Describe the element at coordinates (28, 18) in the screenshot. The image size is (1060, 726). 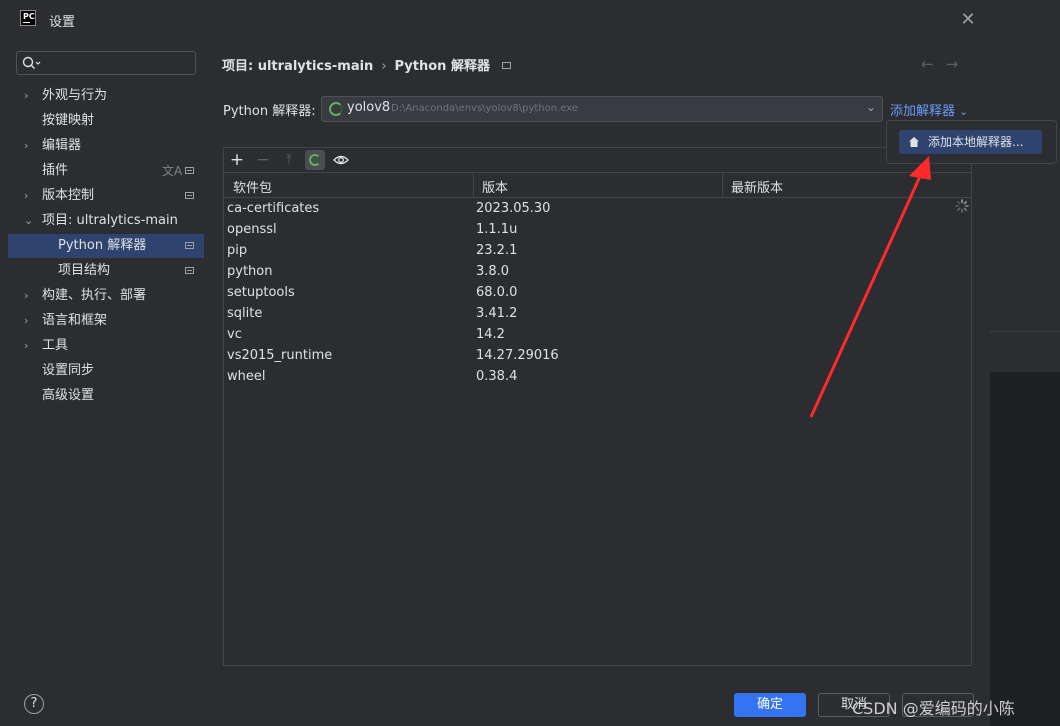
I see `pycharm-app-icon: PC` at that location.